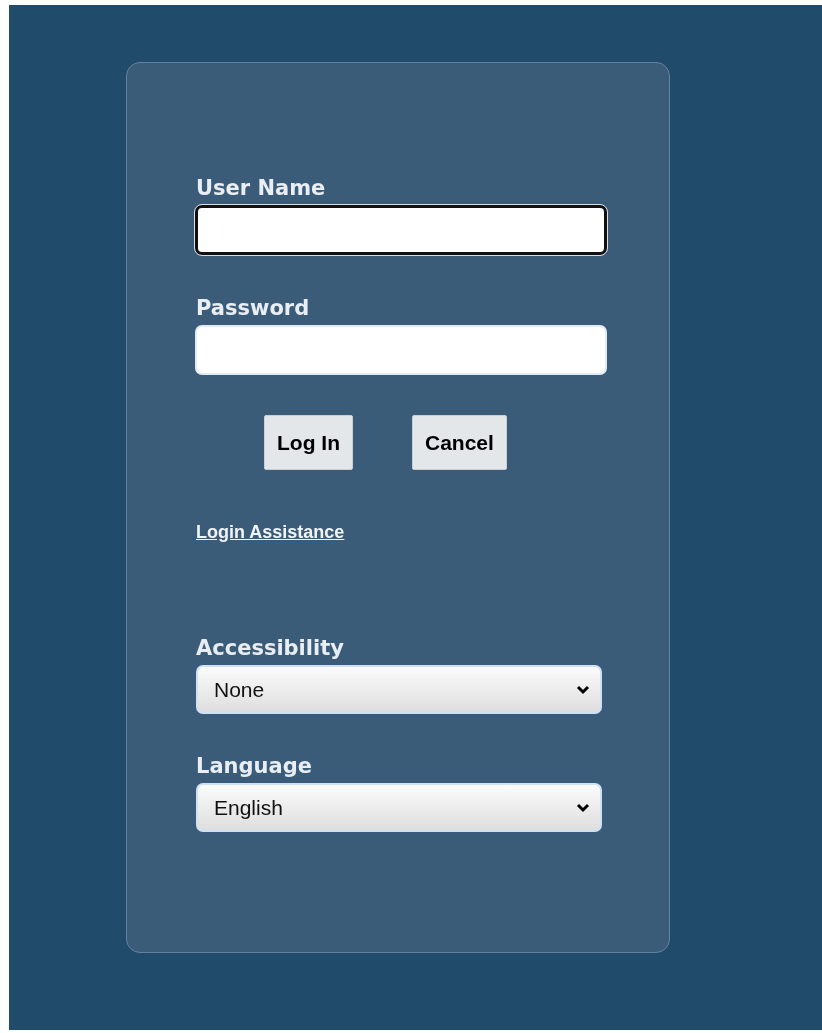 Image resolution: width=822 pixels, height=1033 pixels. I want to click on dropdown: None, so click(399, 689).